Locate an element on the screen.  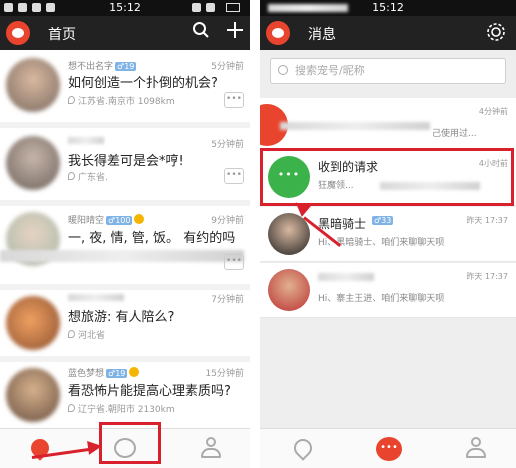
bottom-tab-bar: ••• is located at coordinates (388, 448).